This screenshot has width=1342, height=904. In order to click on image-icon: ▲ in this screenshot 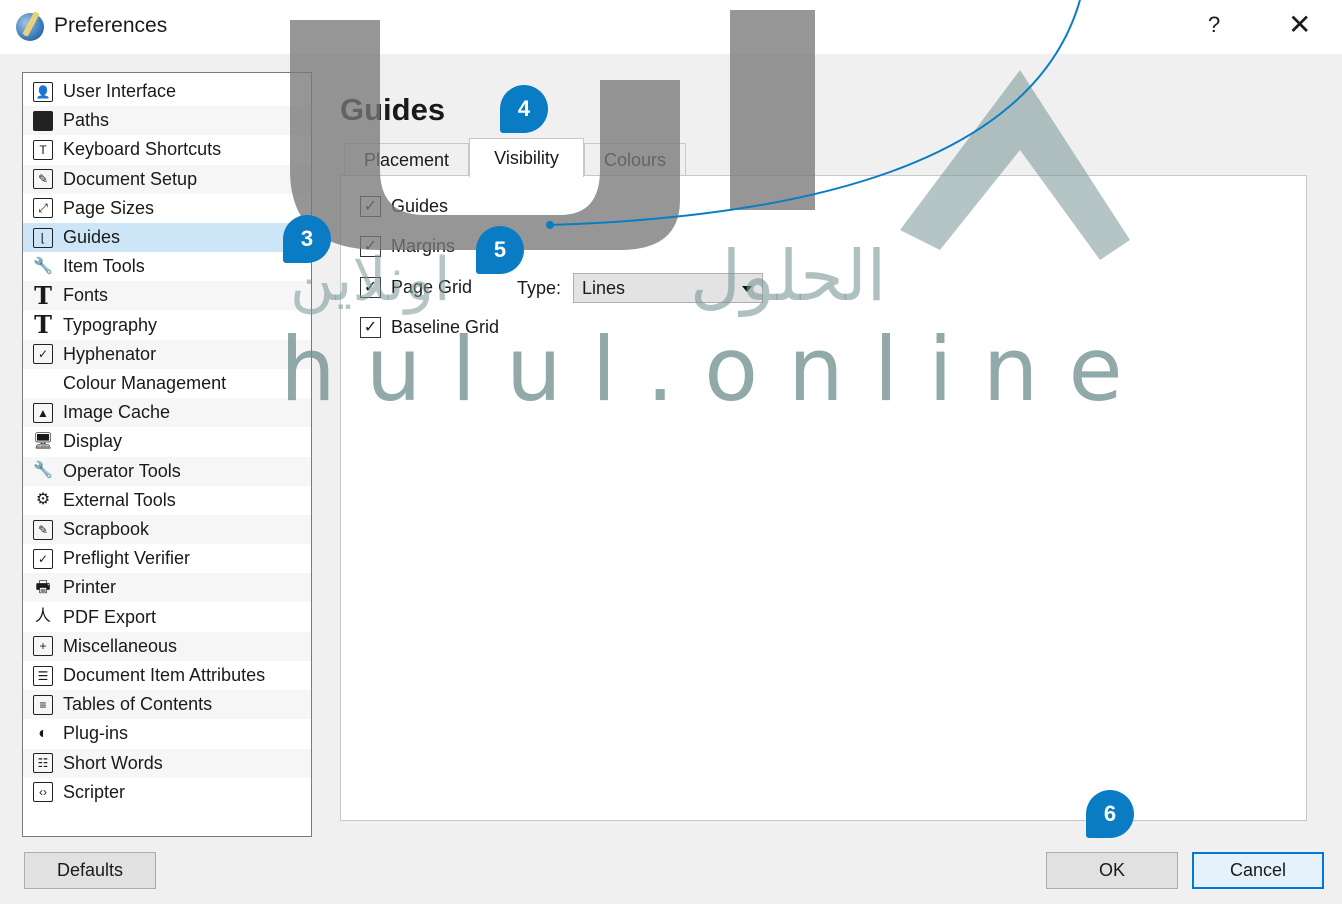, I will do `click(43, 412)`.